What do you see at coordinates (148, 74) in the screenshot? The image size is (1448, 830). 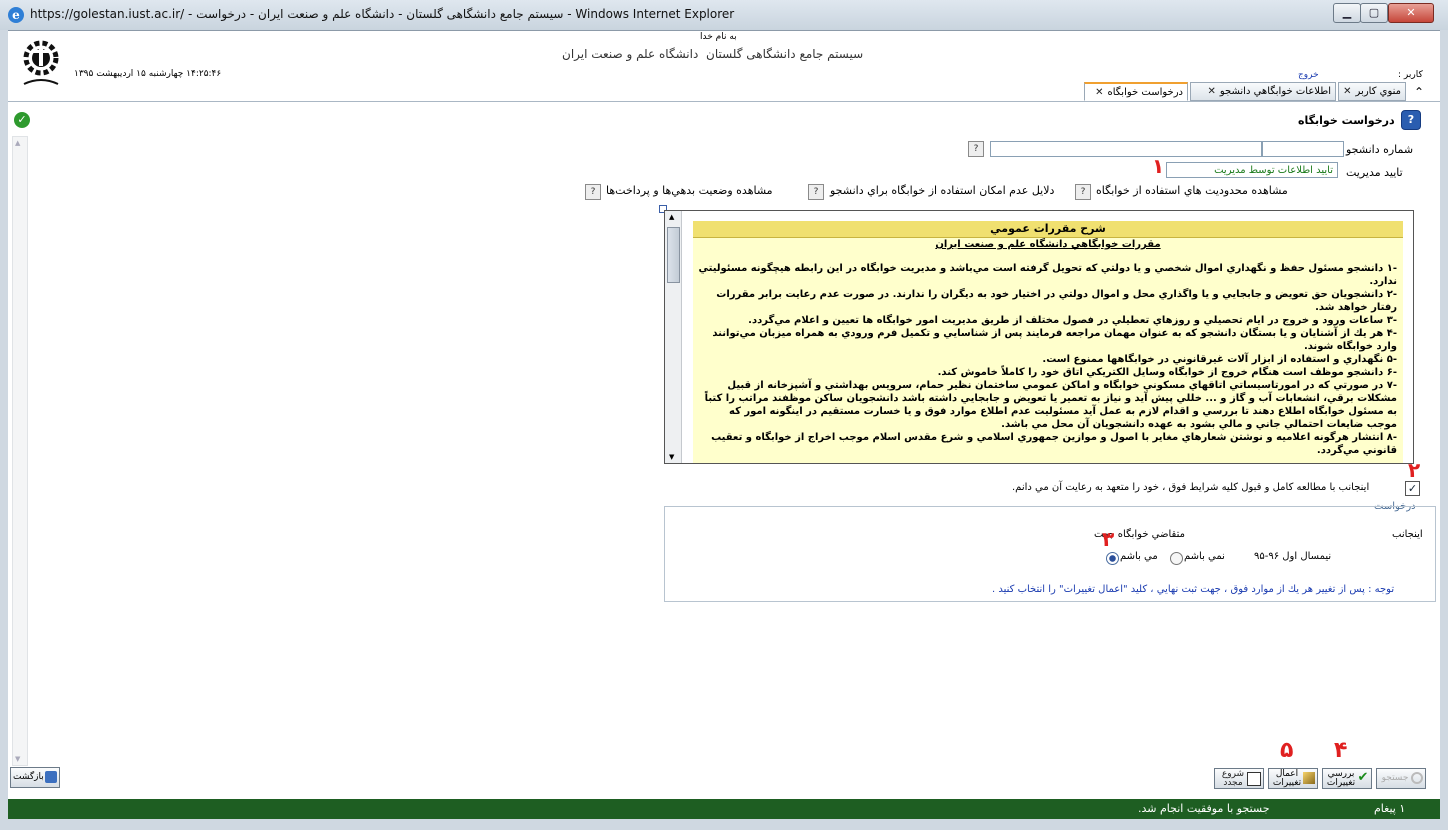 I see `datetime-text: ۱۴:۲۵:۴۶ چهارشنبه ۱۵ اردیبهشت ۱۳۹۵` at bounding box center [148, 74].